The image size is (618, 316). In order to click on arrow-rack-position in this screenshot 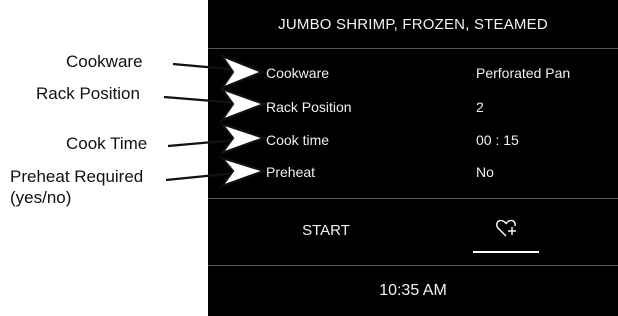, I will do `click(201, 100)`.